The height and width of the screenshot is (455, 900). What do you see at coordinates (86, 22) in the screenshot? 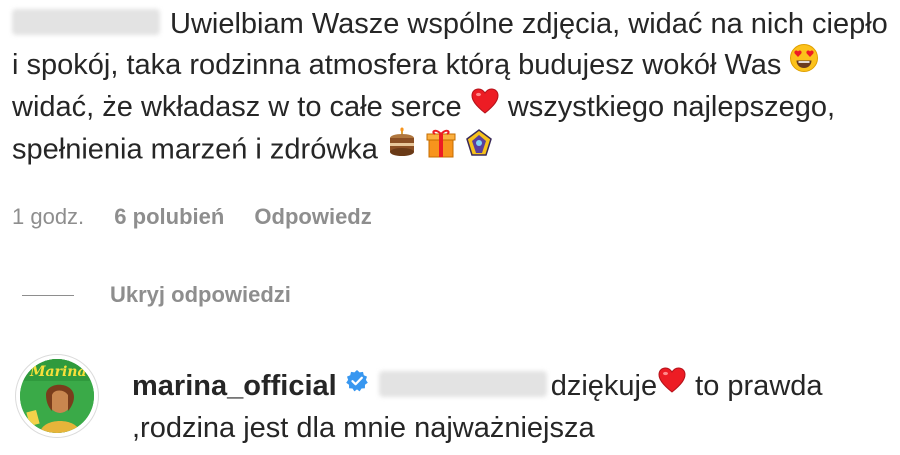
I see `blurred-comment-author` at bounding box center [86, 22].